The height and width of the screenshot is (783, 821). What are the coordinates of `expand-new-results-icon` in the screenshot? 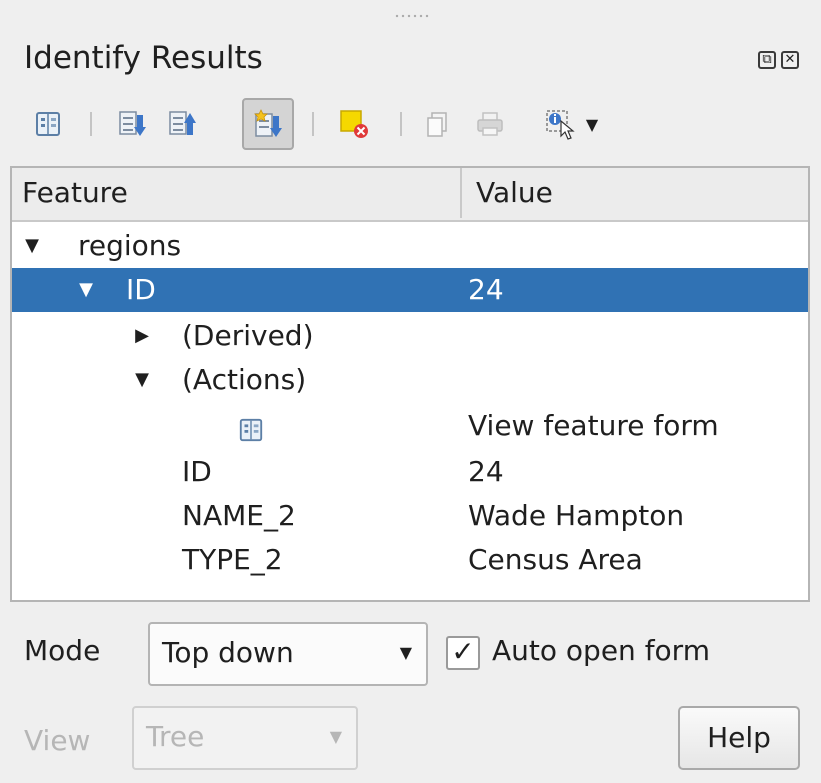 It's located at (268, 123).